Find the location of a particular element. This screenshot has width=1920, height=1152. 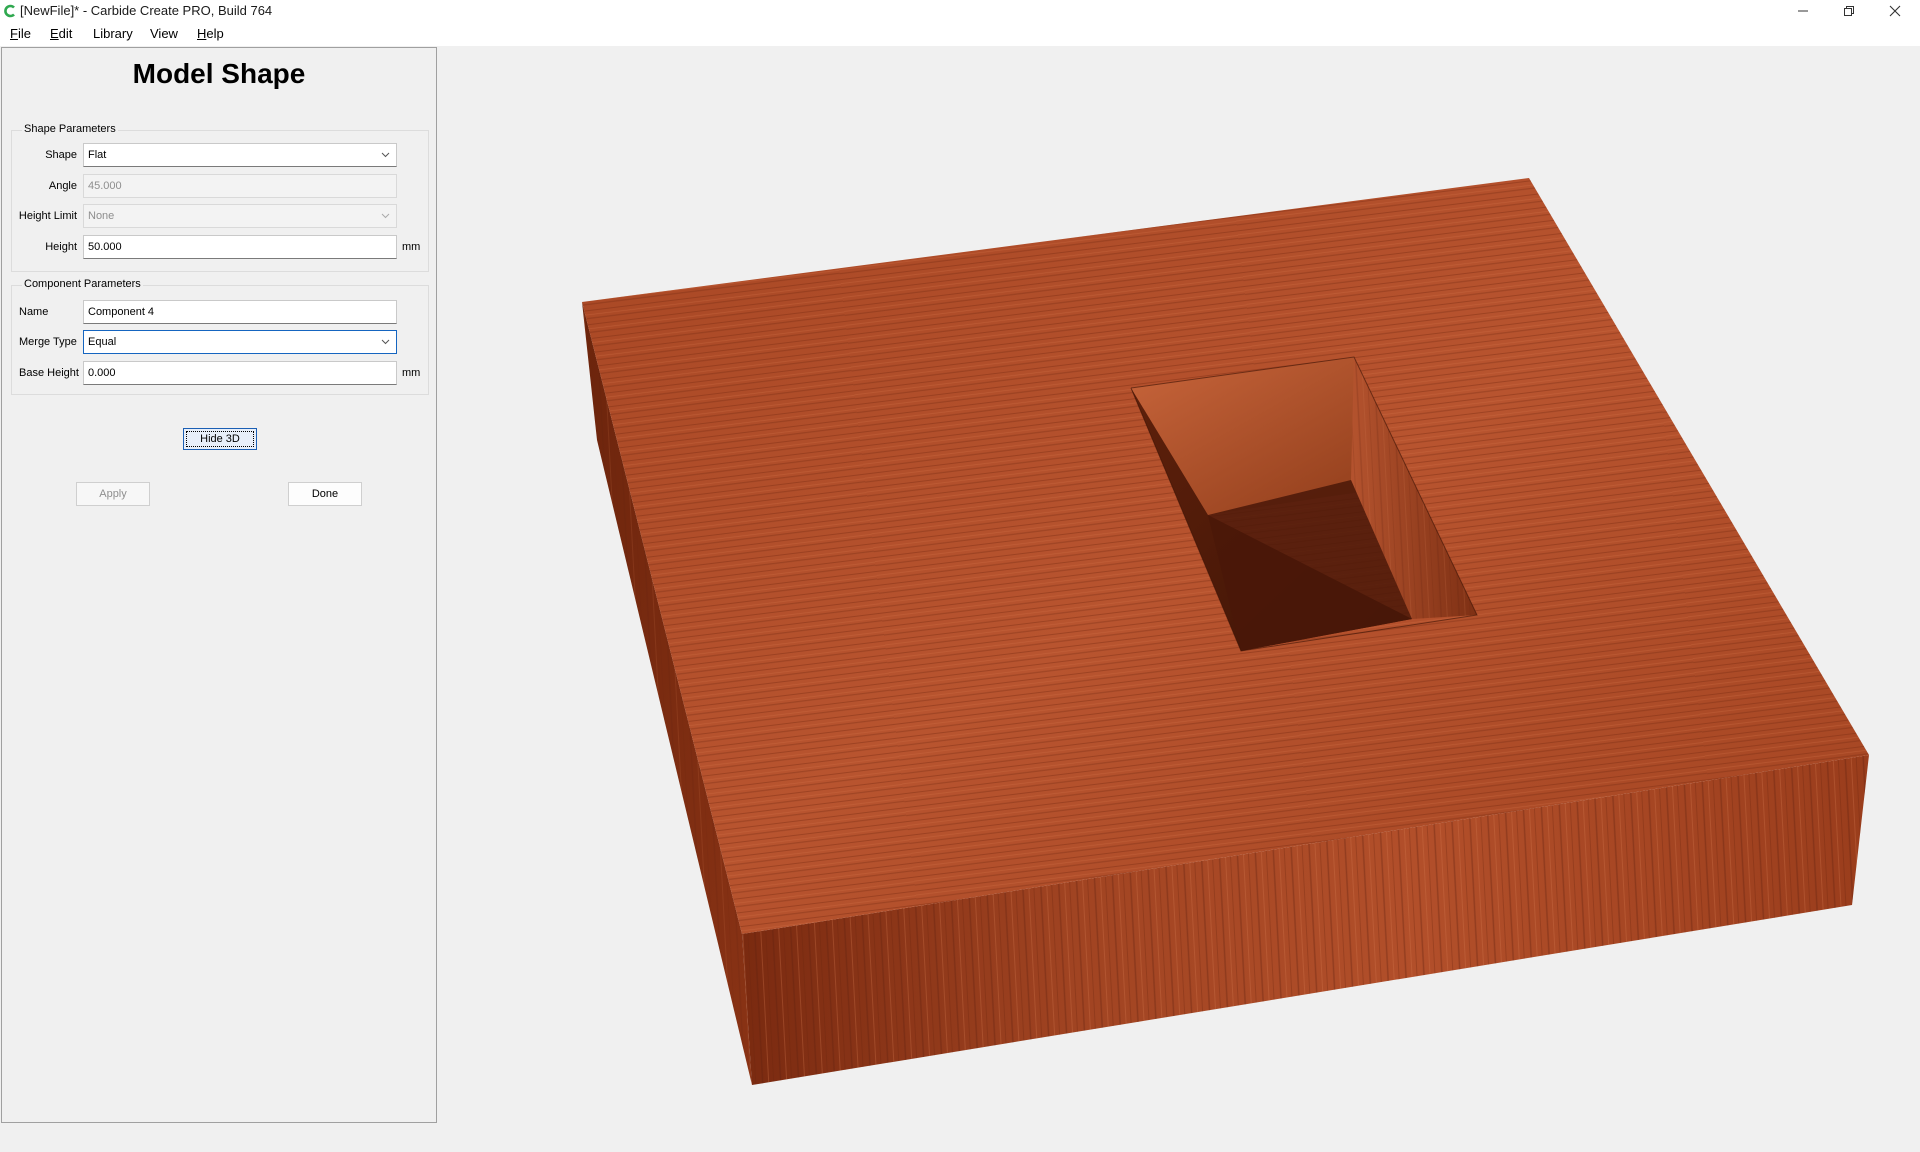

done-button: Done is located at coordinates (325, 494).